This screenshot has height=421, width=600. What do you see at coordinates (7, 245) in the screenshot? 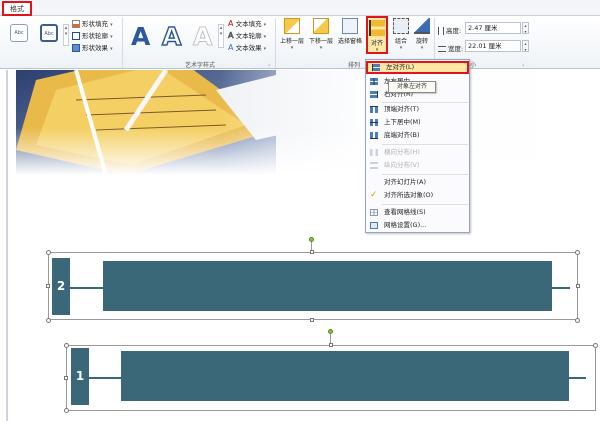
I see `slide-panel-border` at bounding box center [7, 245].